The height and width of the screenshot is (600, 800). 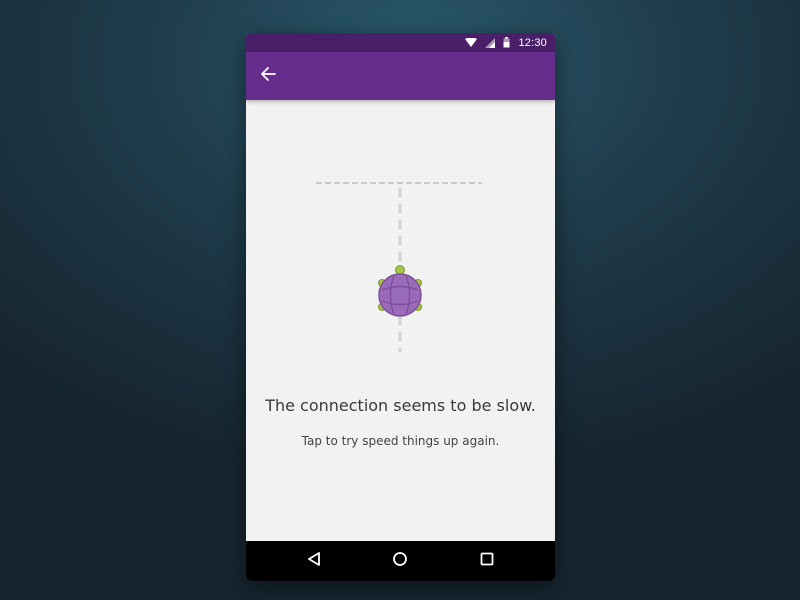 What do you see at coordinates (532, 42) in the screenshot?
I see `status-time: 12:30` at bounding box center [532, 42].